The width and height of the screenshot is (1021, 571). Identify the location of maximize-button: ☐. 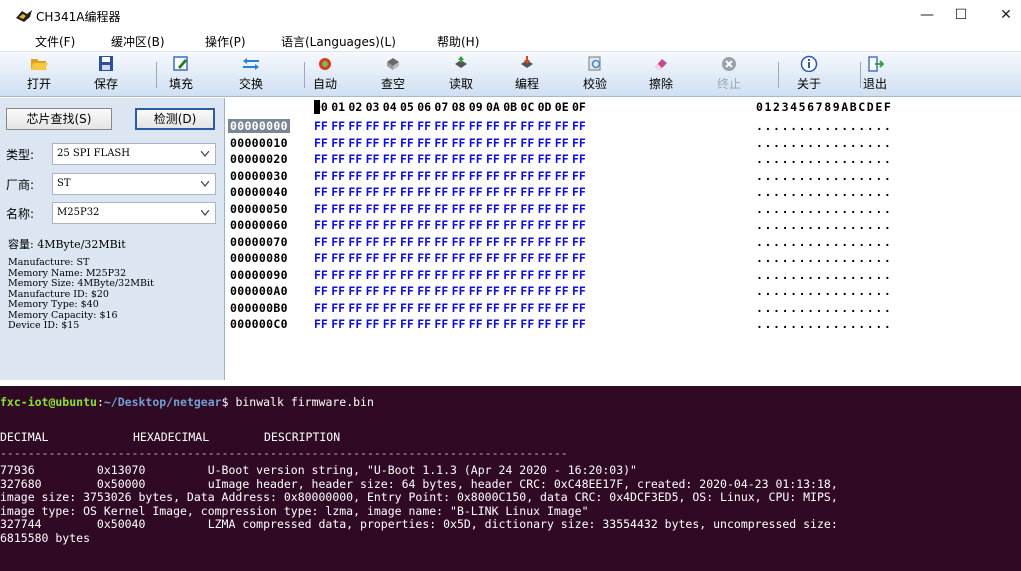
(961, 15).